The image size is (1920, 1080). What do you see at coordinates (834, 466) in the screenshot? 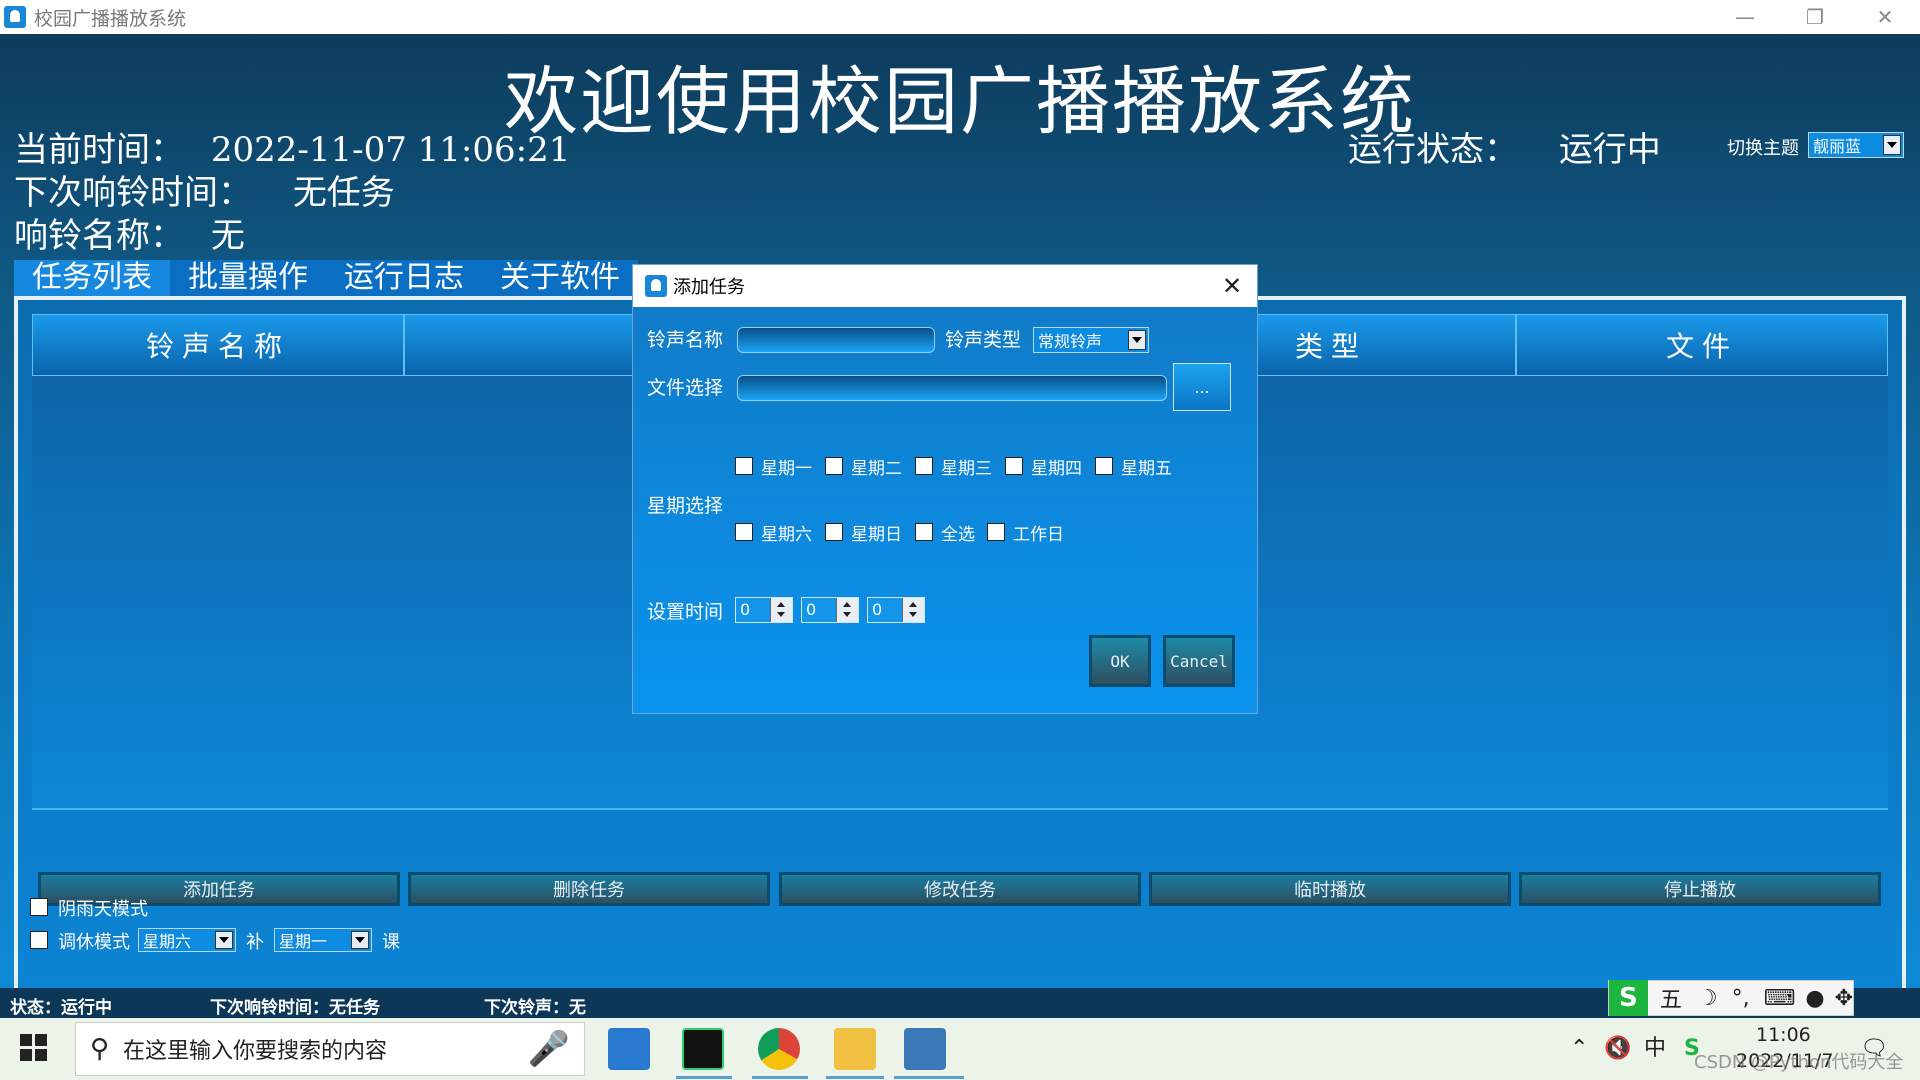
I see `tuesday-checkbox` at bounding box center [834, 466].